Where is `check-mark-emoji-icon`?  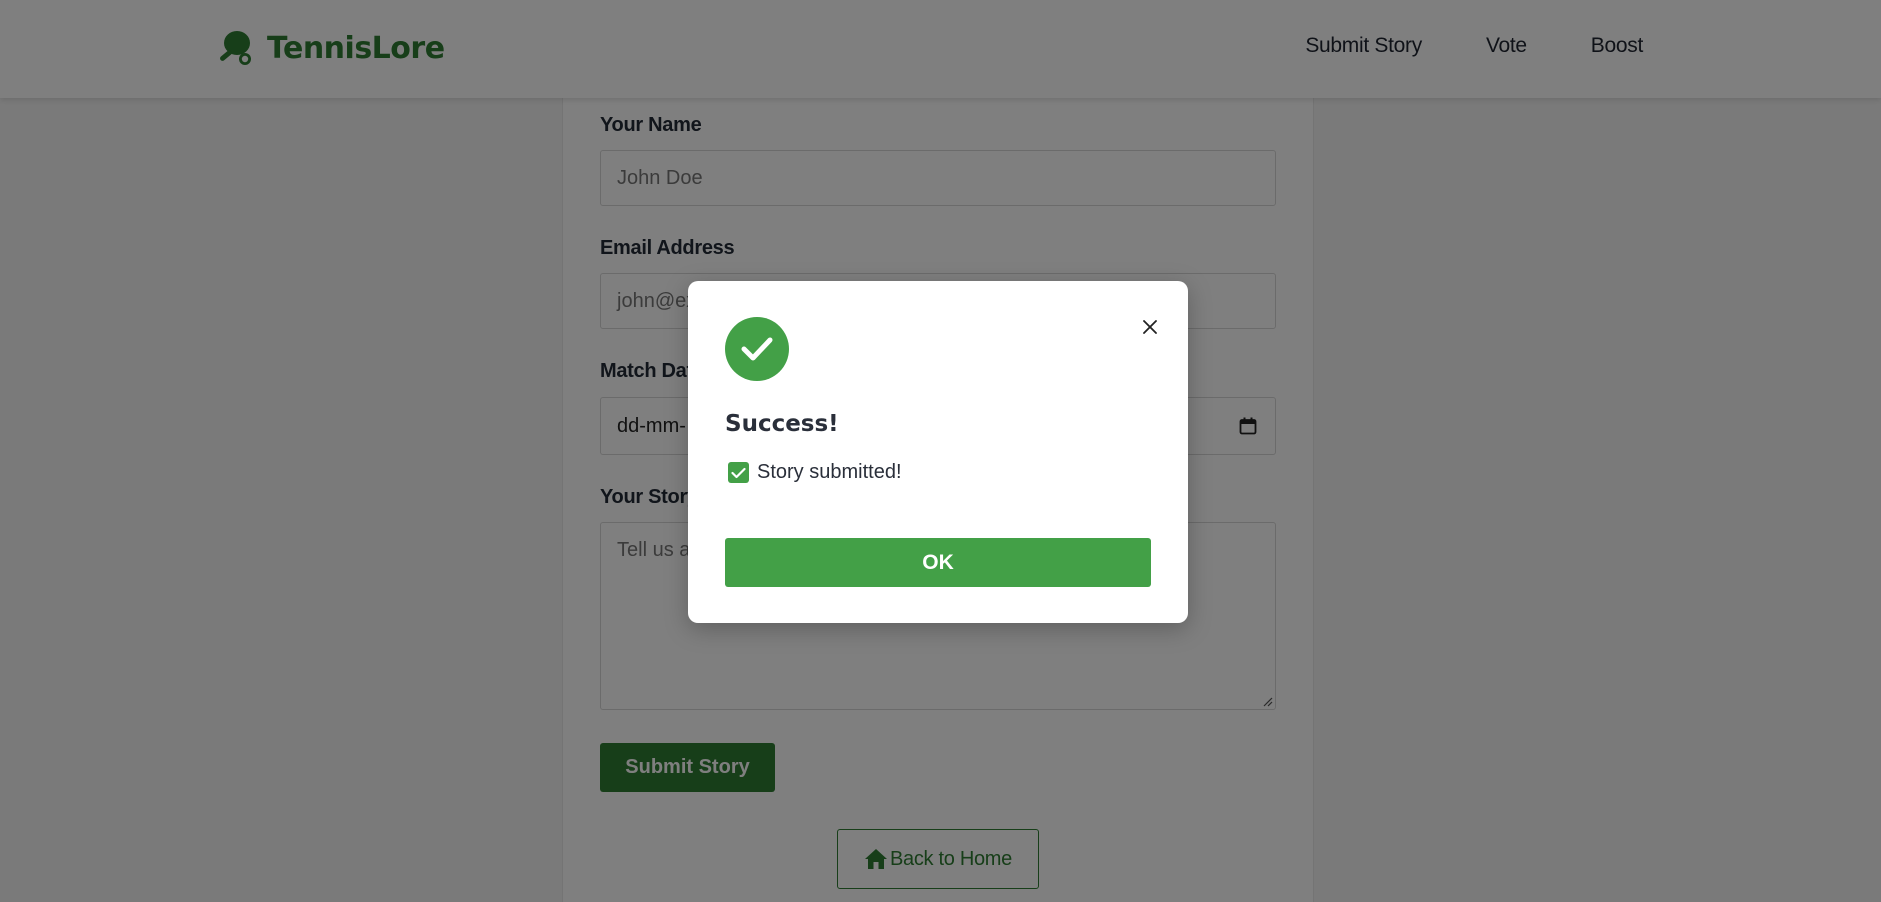
check-mark-emoji-icon is located at coordinates (738, 472).